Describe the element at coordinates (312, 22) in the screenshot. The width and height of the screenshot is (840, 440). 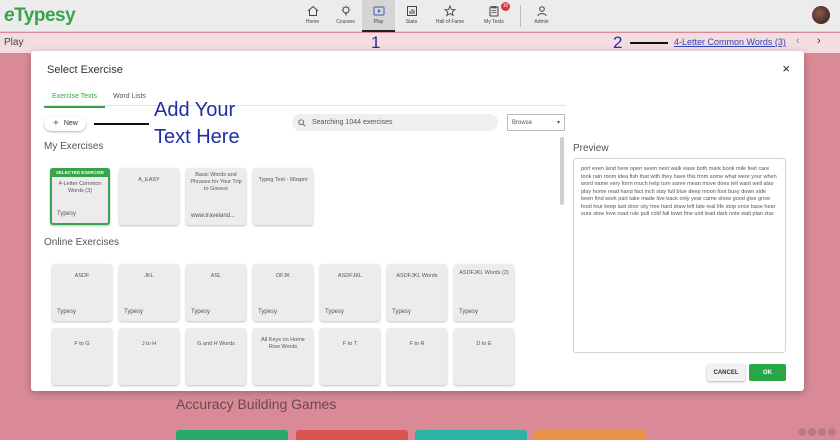
I see `nav-home-label: Home` at that location.